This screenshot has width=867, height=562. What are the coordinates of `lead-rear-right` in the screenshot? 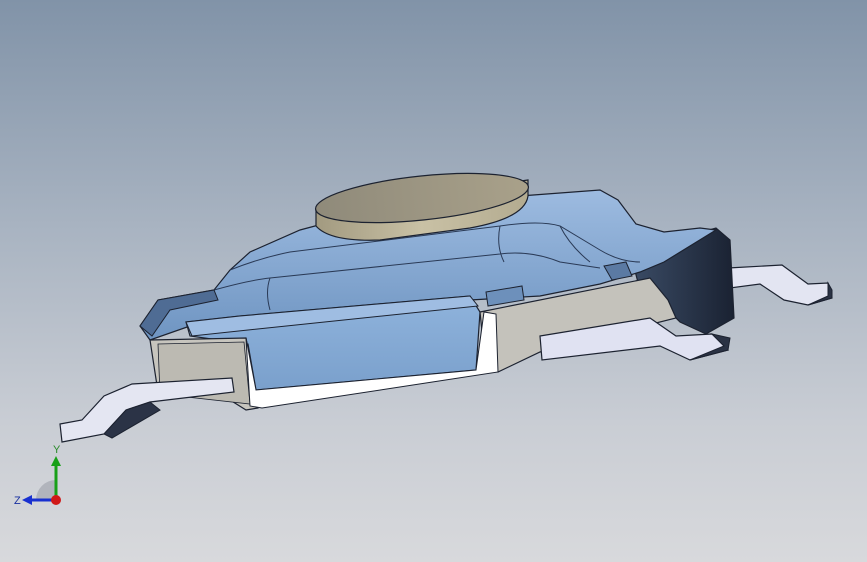 It's located at (780, 285).